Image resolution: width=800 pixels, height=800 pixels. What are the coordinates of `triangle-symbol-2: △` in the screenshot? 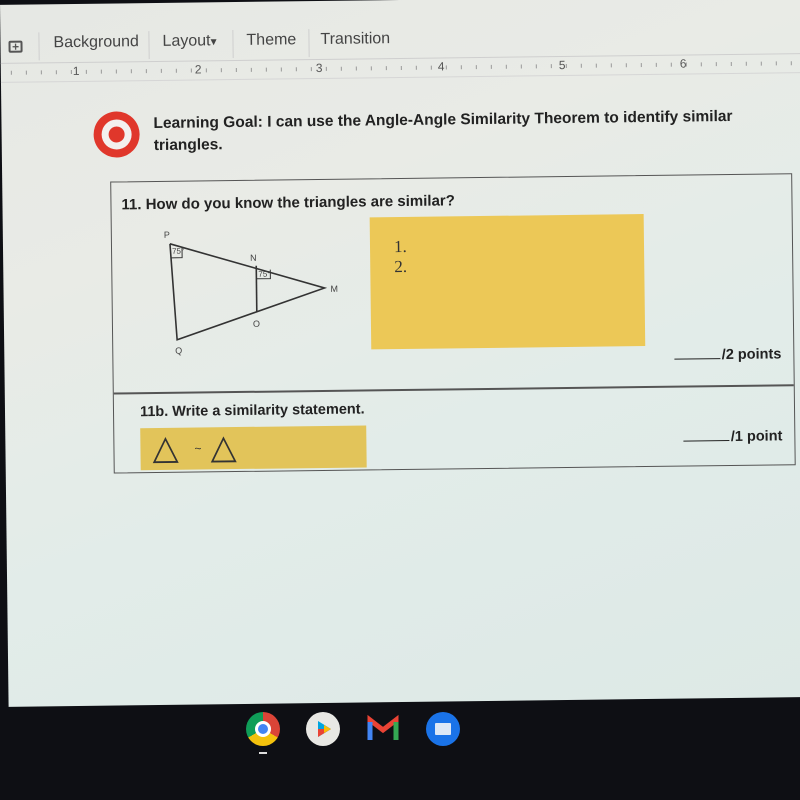 It's located at (223, 447).